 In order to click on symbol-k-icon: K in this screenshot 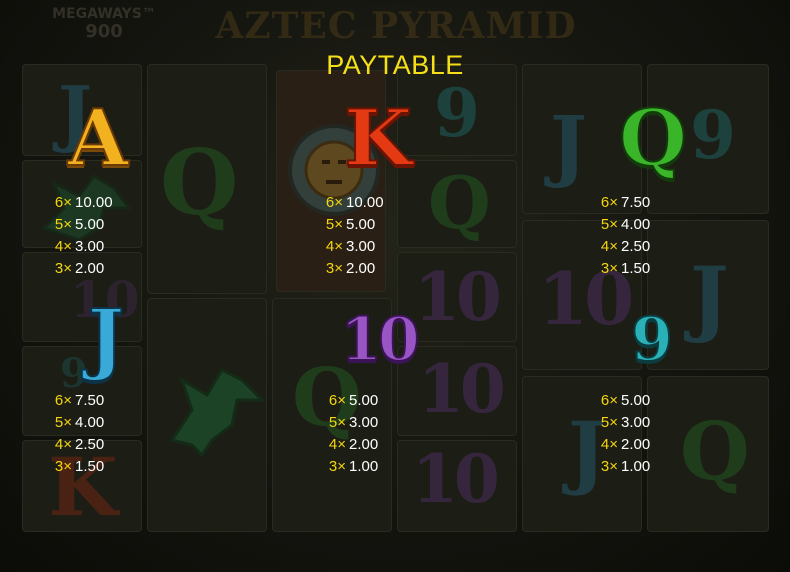, I will do `click(378, 138)`.